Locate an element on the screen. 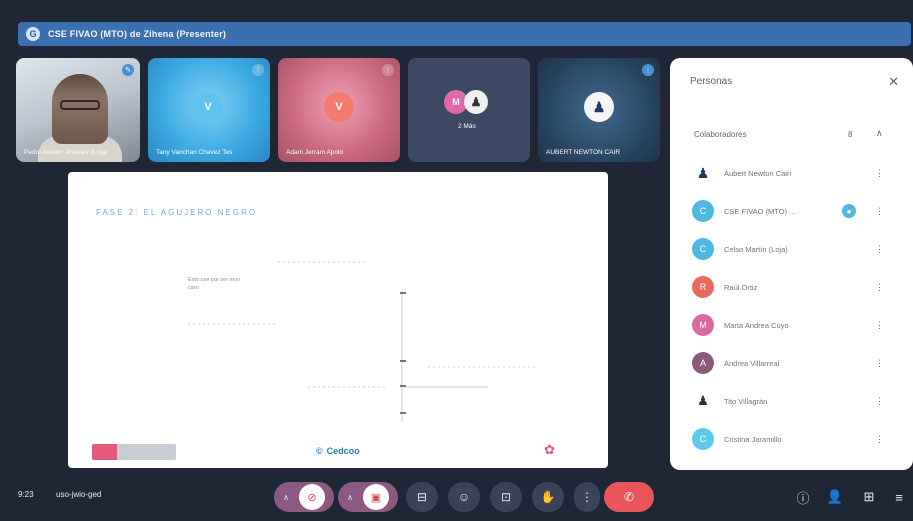  slide-brand: © Cedcoo is located at coordinates (338, 451).